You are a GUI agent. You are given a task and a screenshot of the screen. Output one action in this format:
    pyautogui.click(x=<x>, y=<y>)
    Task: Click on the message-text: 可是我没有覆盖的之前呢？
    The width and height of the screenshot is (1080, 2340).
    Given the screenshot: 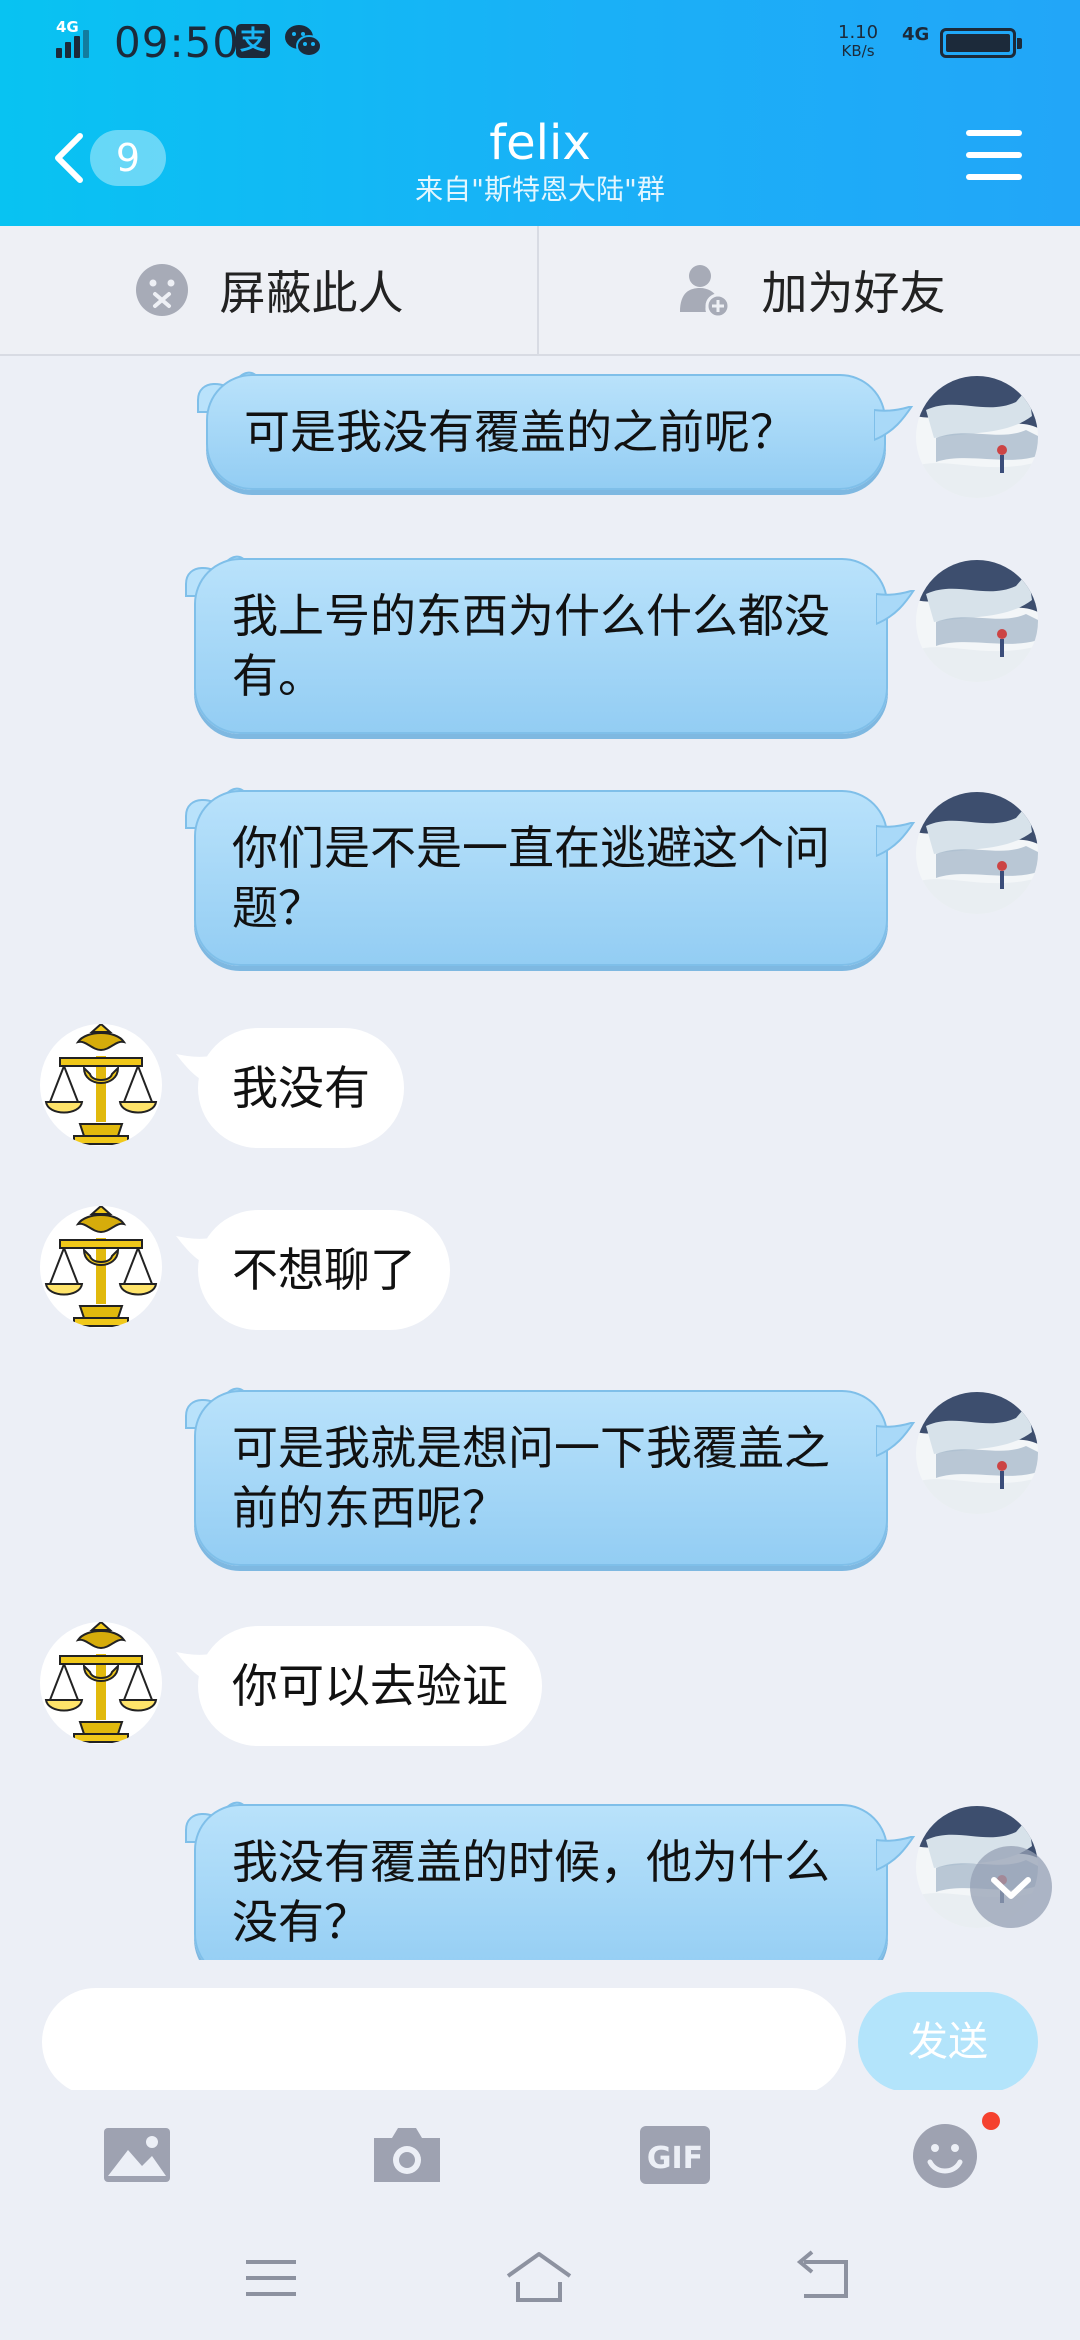 What is the action you would take?
    pyautogui.click(x=546, y=432)
    